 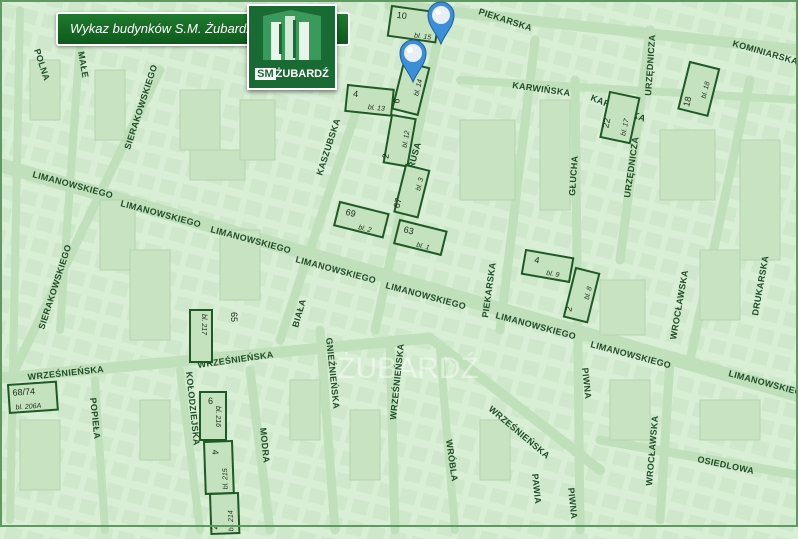 I want to click on building-2-bl214: 2 bl. 214, so click(x=224, y=513).